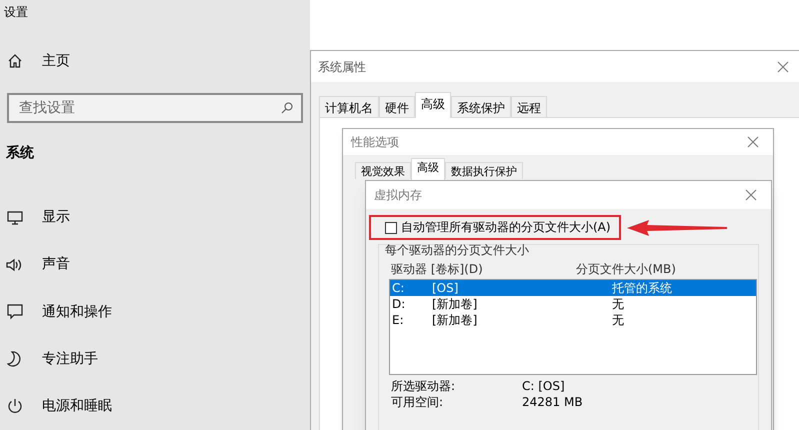  What do you see at coordinates (397, 106) in the screenshot?
I see `tab: 硬件` at bounding box center [397, 106].